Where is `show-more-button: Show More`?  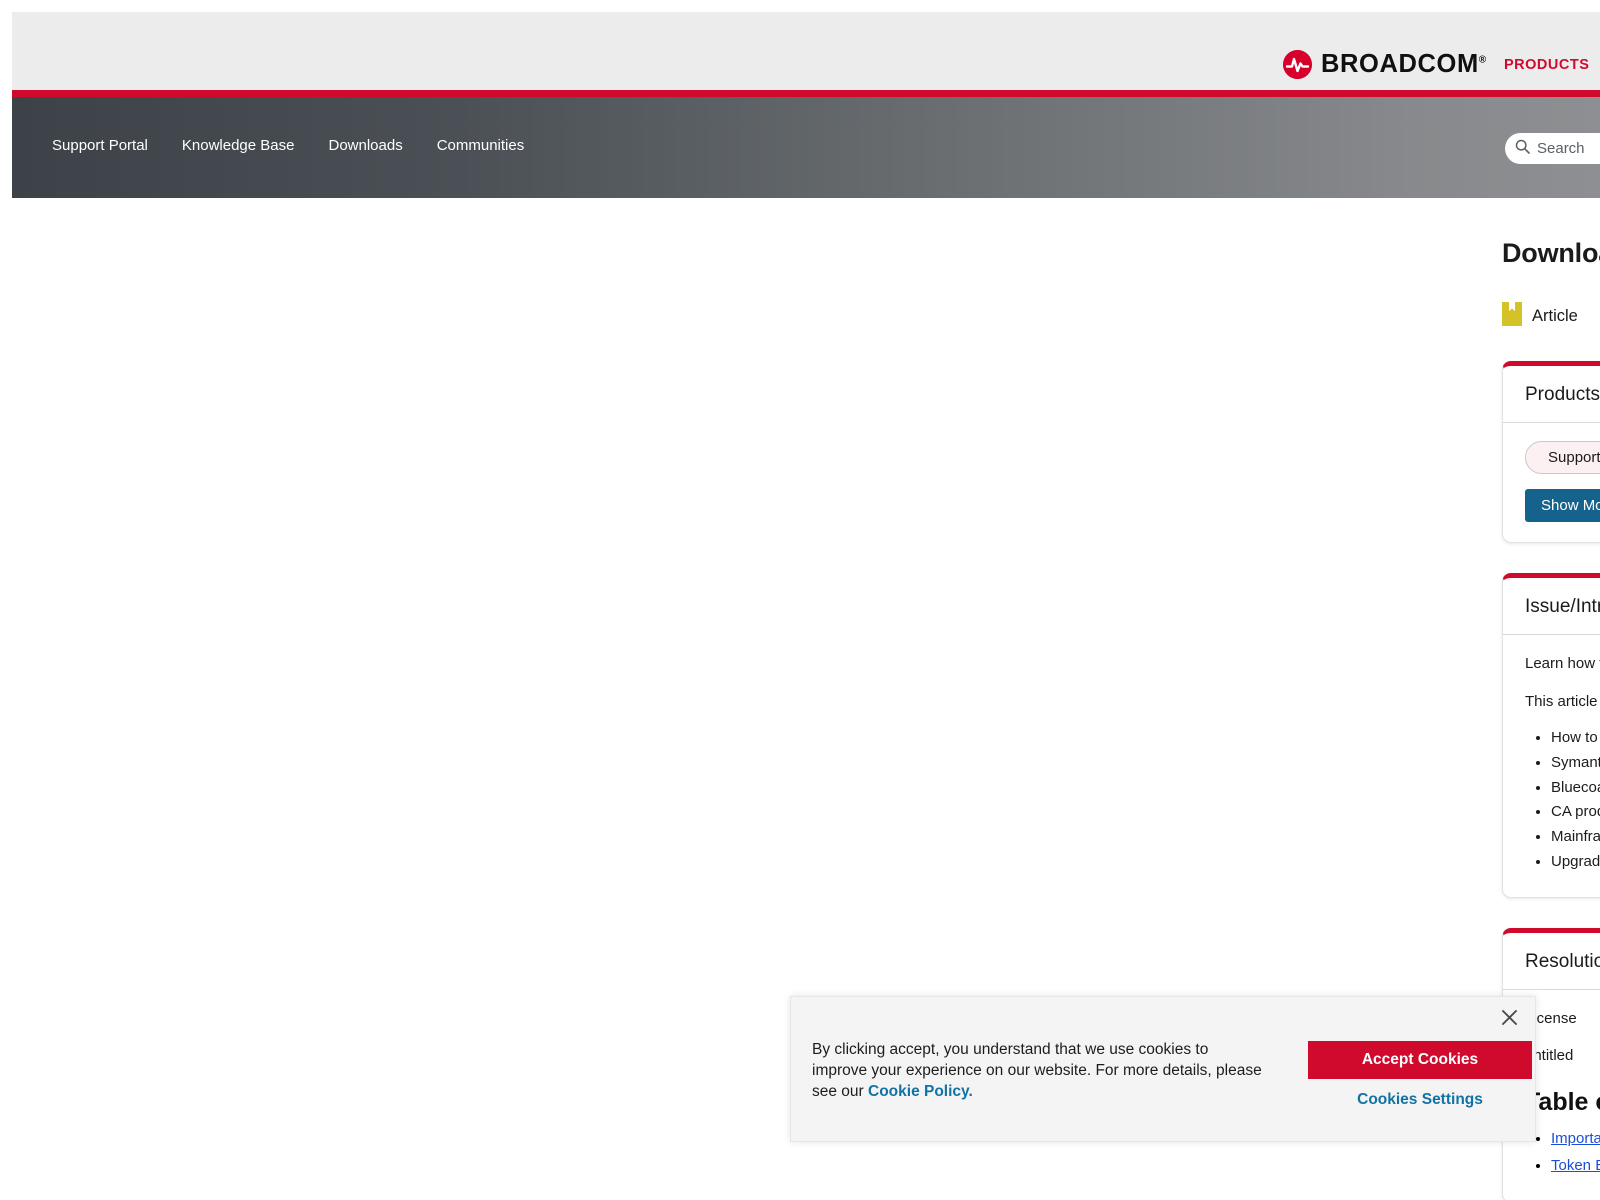 show-more-button: Show More is located at coordinates (1562, 505).